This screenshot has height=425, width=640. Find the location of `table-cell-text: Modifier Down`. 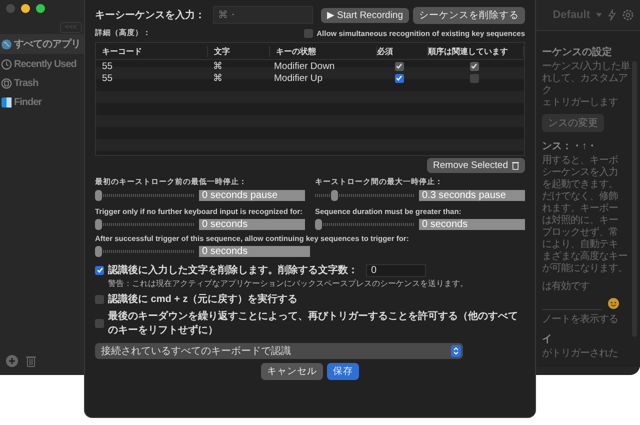

table-cell-text: Modifier Down is located at coordinates (304, 66).